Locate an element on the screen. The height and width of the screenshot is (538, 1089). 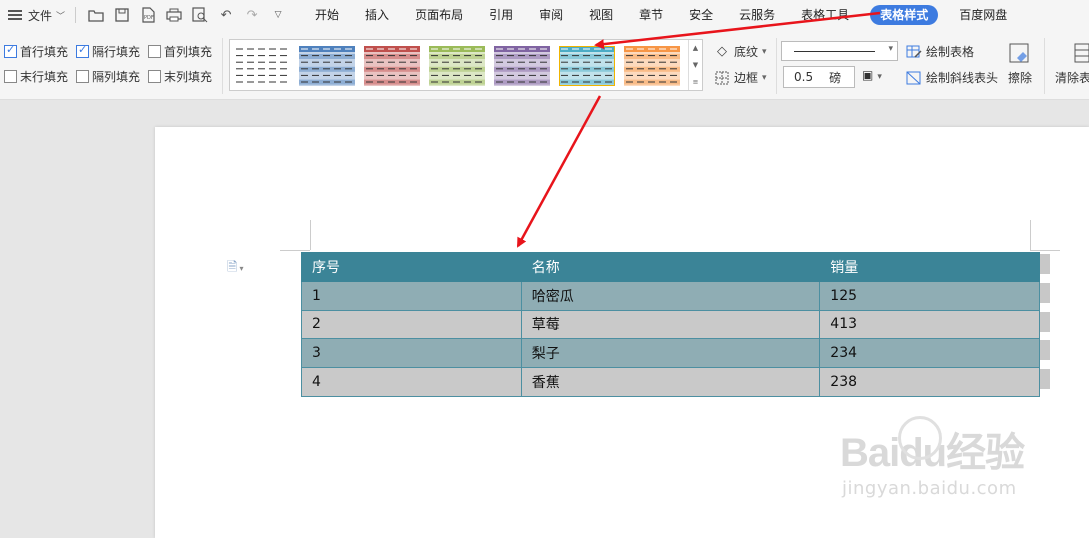
table-cell: 1 is located at coordinates (411, 295).